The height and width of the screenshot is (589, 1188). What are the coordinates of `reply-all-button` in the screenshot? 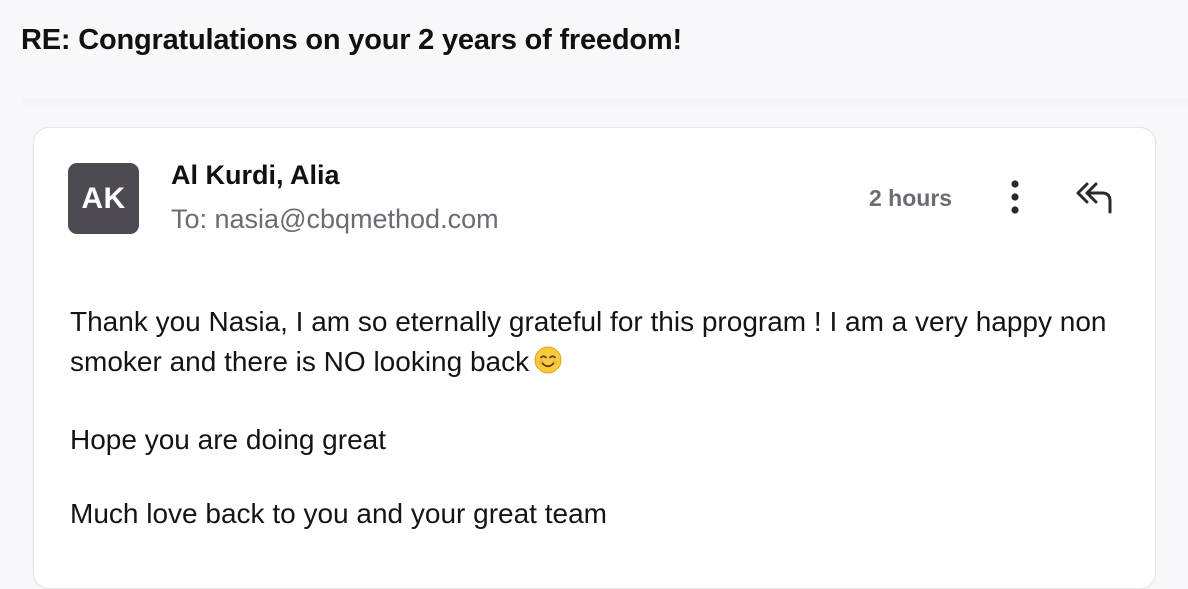 It's located at (1096, 198).